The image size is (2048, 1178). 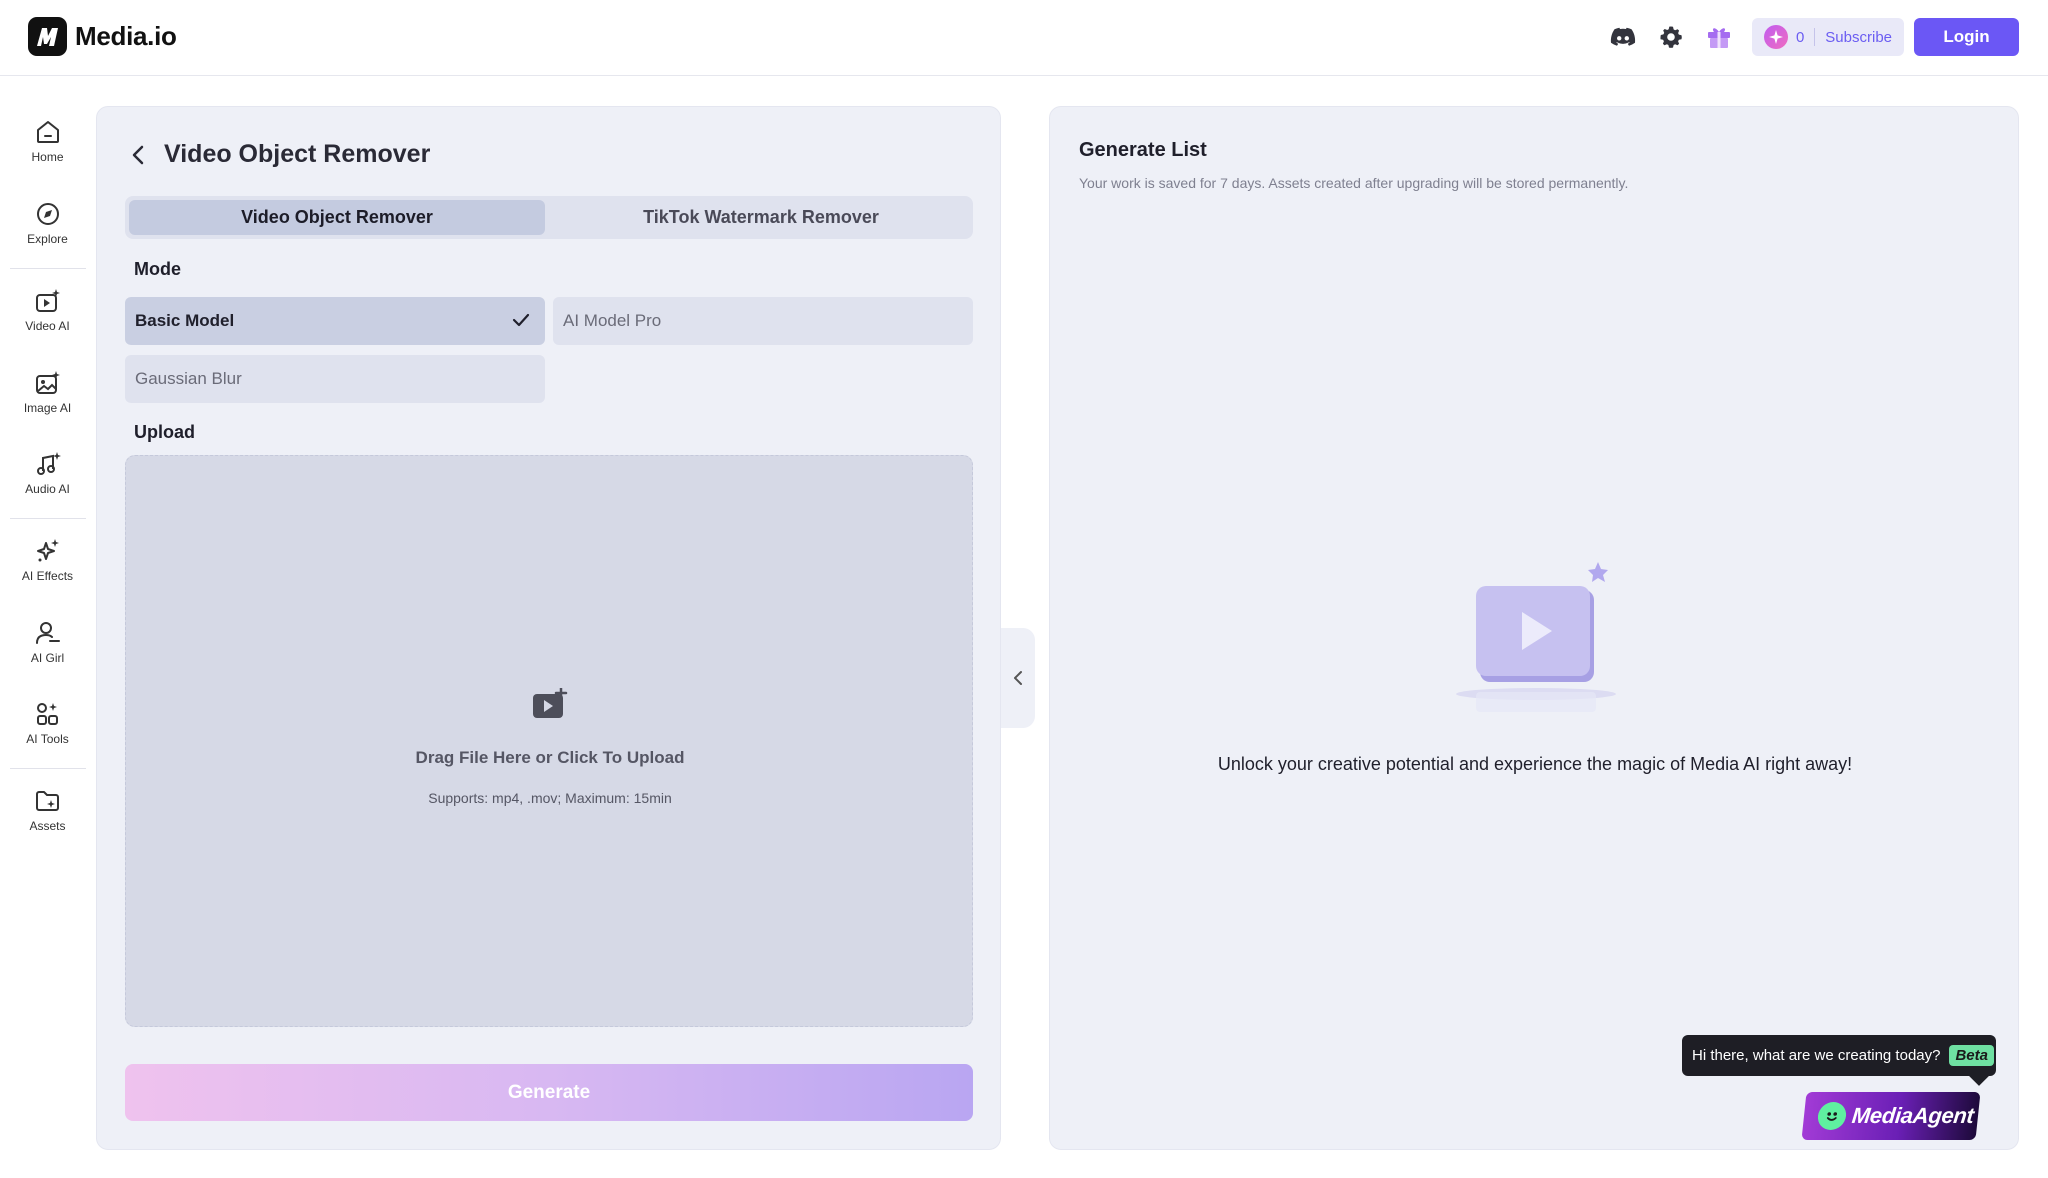 I want to click on chevron-left-icon, so click(x=1018, y=678).